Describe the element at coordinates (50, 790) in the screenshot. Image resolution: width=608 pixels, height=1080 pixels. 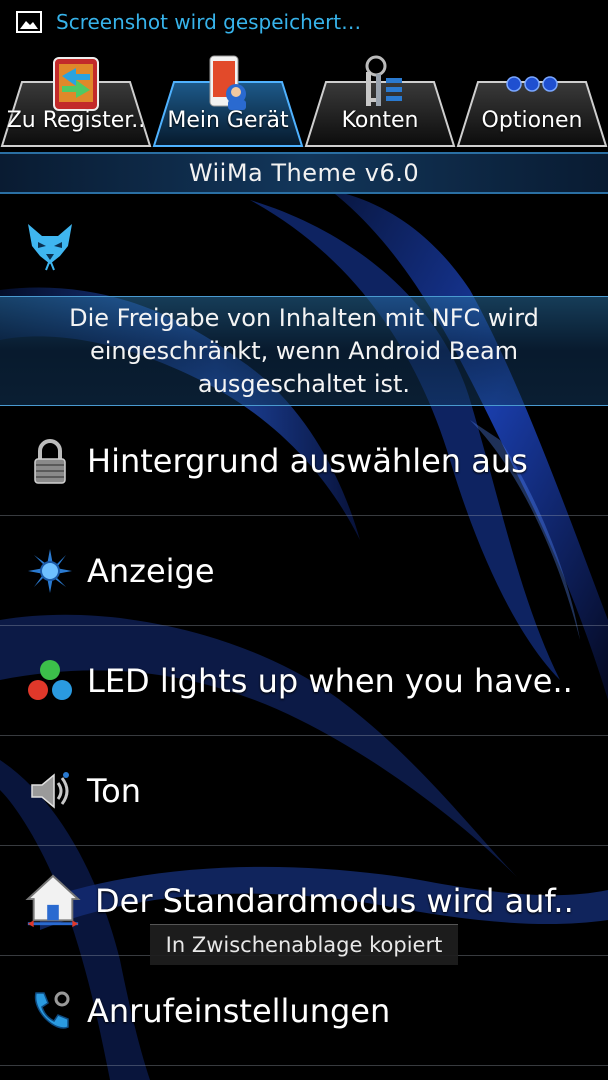
I see `speaker-icon` at that location.